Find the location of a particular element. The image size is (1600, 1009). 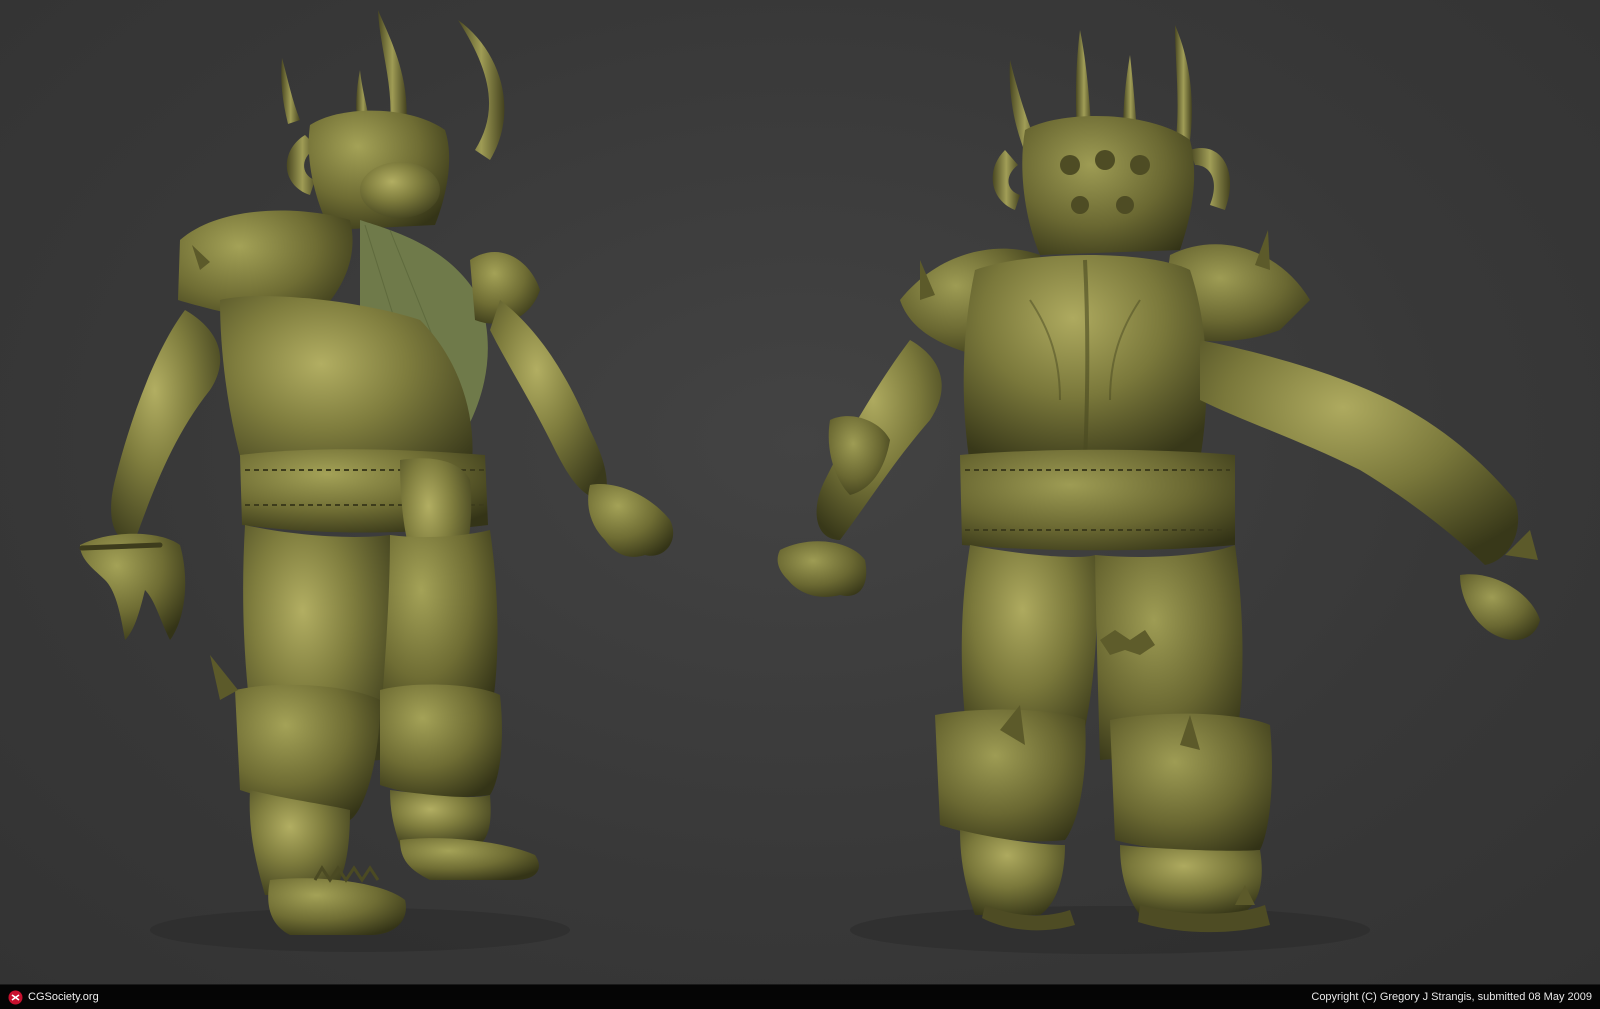

footer-site-link: CGSociety.org is located at coordinates (53, 997).